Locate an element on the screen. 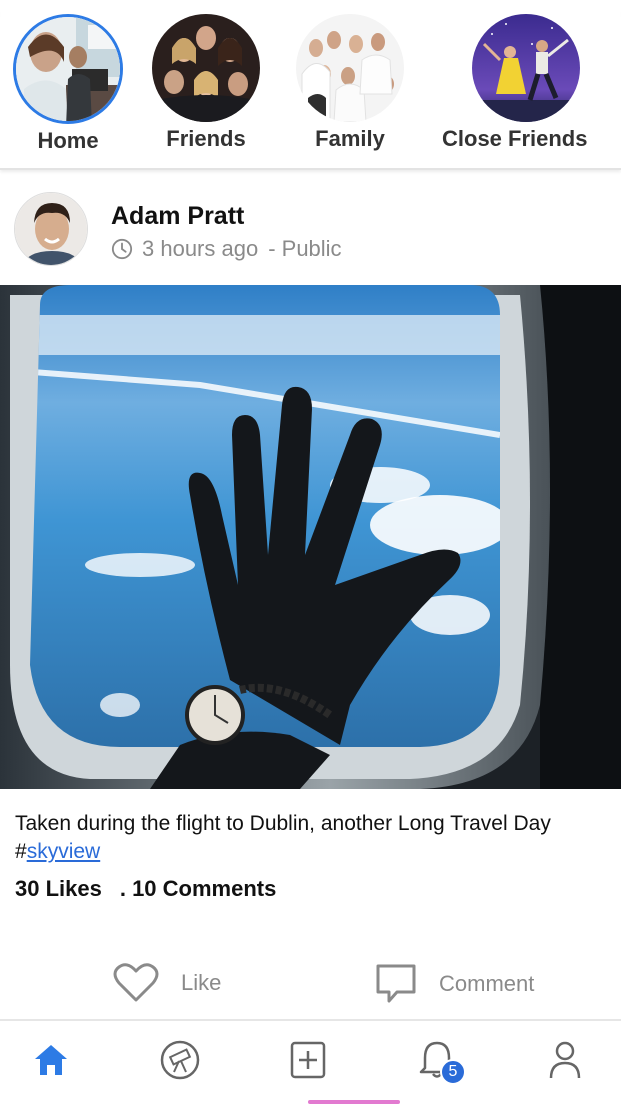 This screenshot has width=621, height=1104. like-button: Like is located at coordinates (167, 983).